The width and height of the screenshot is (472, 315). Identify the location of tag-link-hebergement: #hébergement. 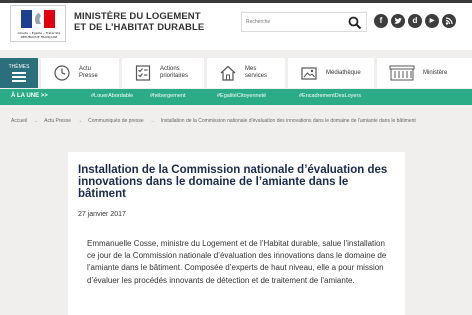
(167, 96).